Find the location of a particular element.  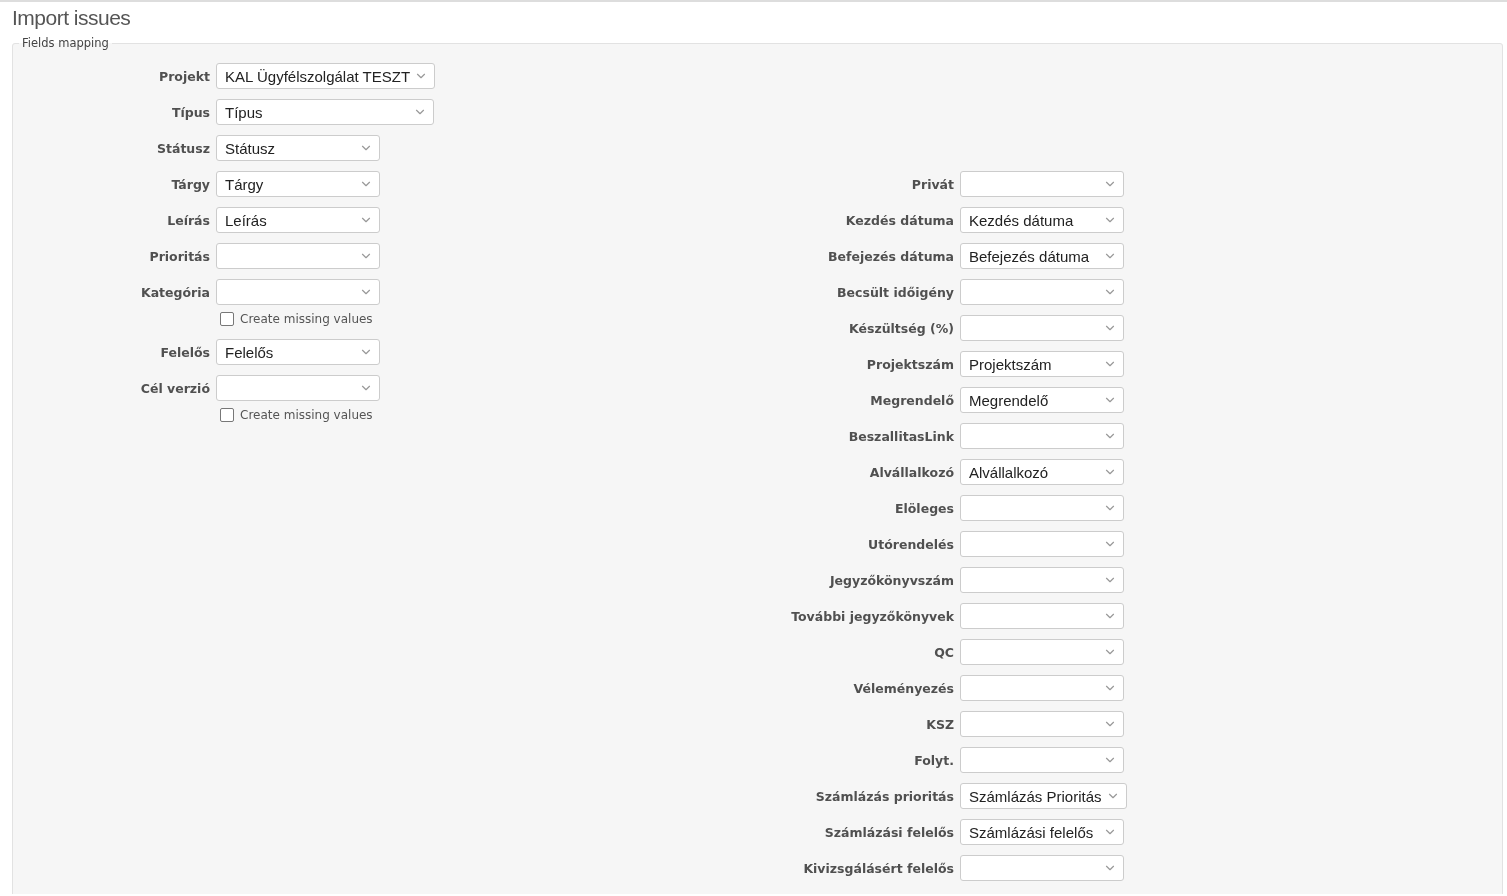

dropdown: Tárgy is located at coordinates (298, 184).